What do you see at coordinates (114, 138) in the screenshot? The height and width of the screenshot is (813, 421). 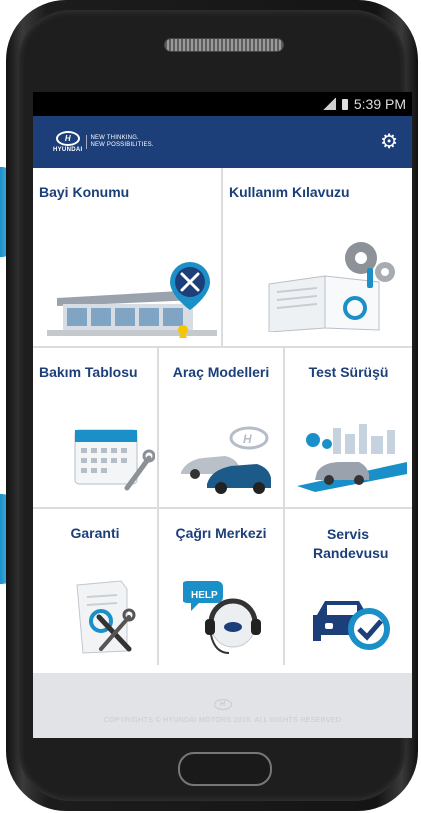 I see `slogan-line-1: NEW THINKING.` at bounding box center [114, 138].